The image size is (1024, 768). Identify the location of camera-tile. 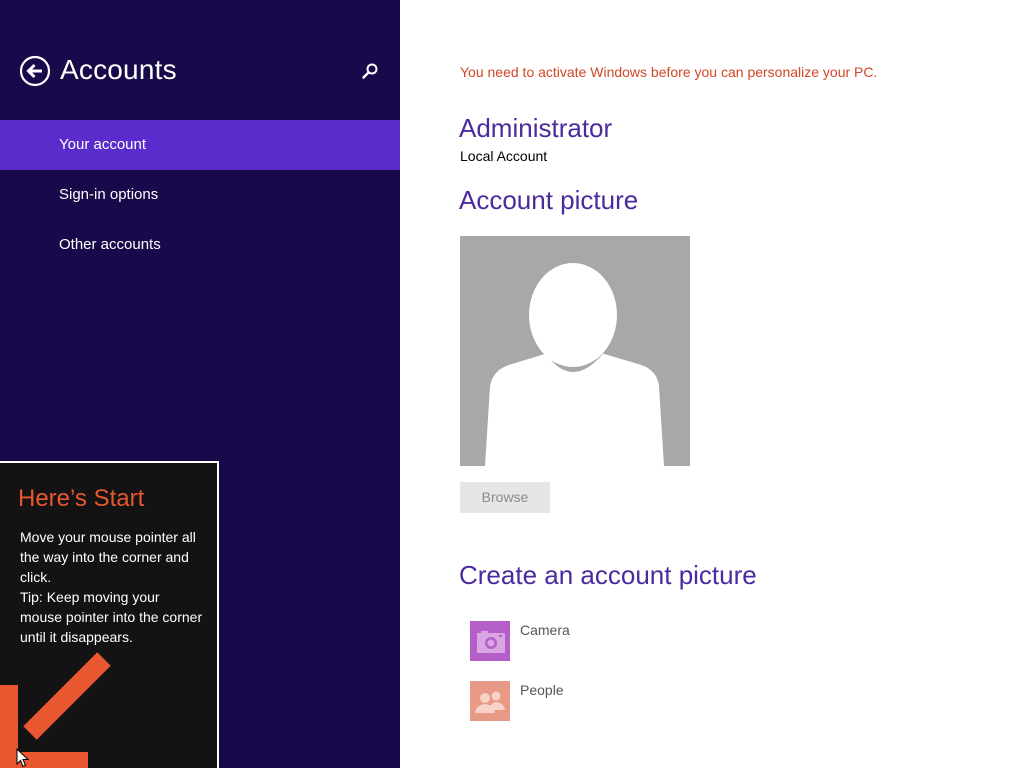
(490, 641).